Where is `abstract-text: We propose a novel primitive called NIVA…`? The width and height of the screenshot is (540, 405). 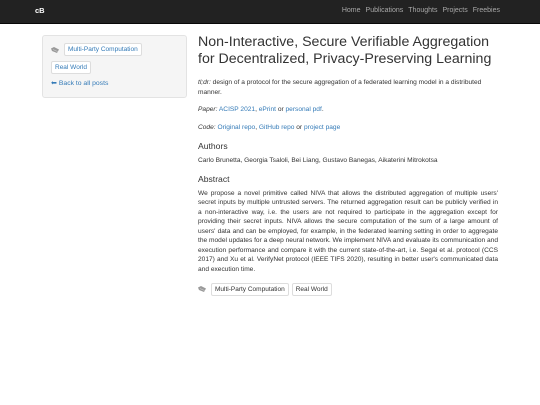
abstract-text: We propose a novel primitive called NIVA… is located at coordinates (348, 231).